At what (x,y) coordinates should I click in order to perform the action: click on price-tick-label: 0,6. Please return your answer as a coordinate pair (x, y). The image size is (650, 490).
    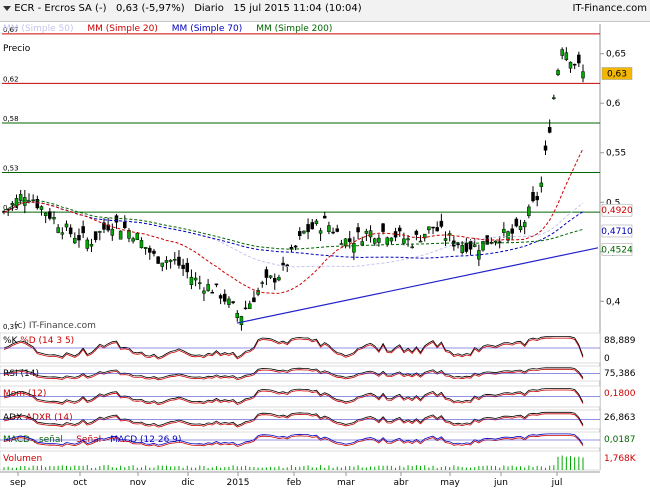
    Looking at the image, I should click on (613, 104).